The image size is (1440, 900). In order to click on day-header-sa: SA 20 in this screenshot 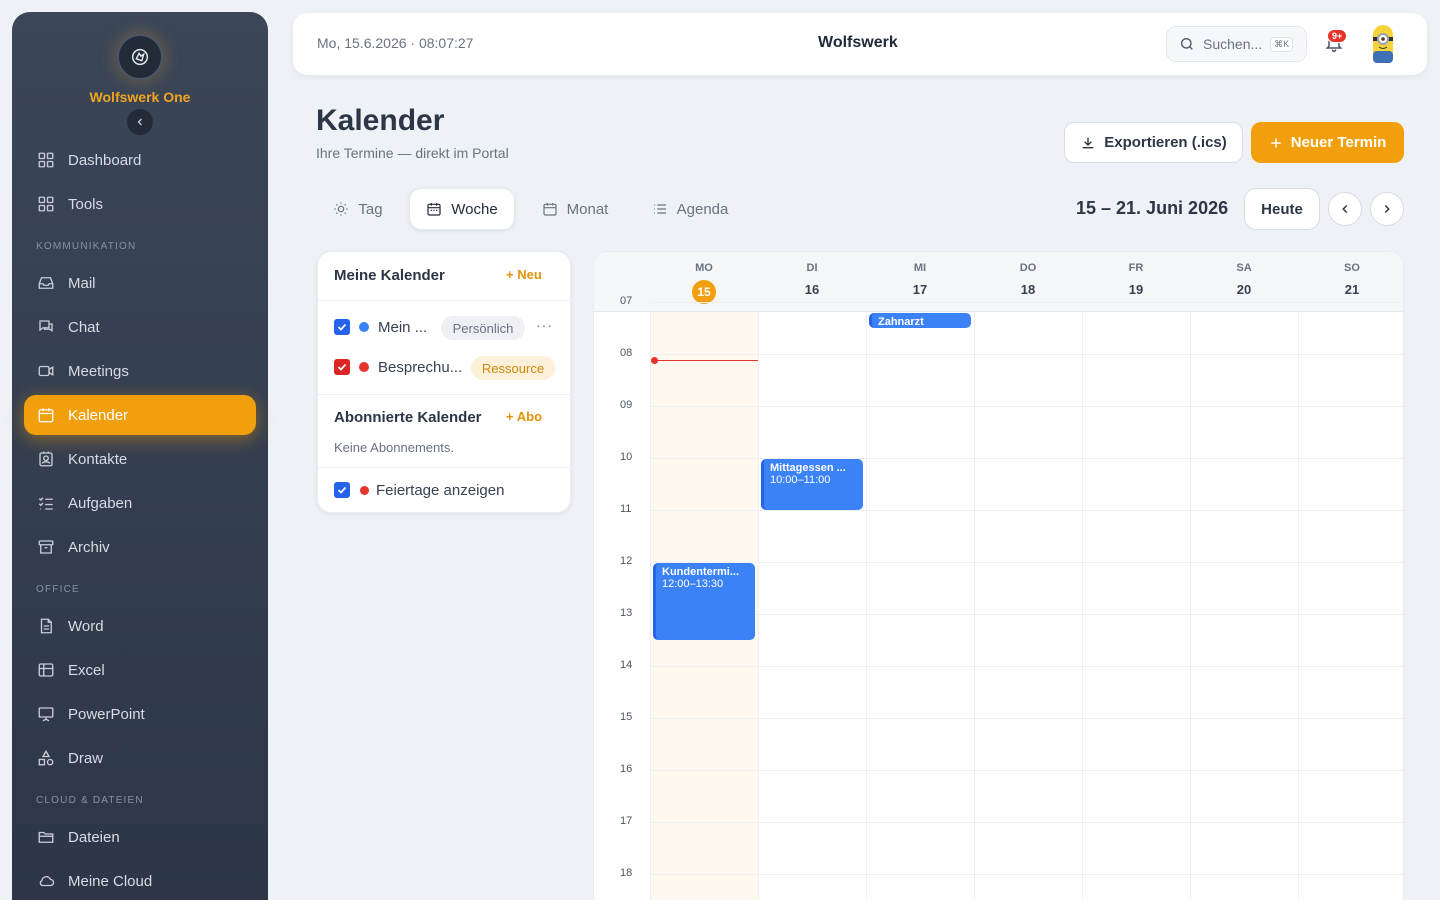, I will do `click(1244, 282)`.